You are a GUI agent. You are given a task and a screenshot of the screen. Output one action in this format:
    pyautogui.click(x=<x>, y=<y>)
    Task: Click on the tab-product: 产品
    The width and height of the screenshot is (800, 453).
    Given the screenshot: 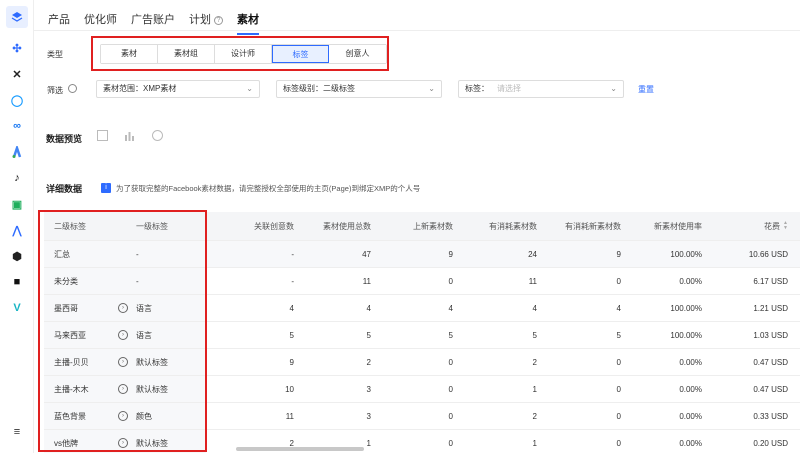 What is the action you would take?
    pyautogui.click(x=59, y=20)
    